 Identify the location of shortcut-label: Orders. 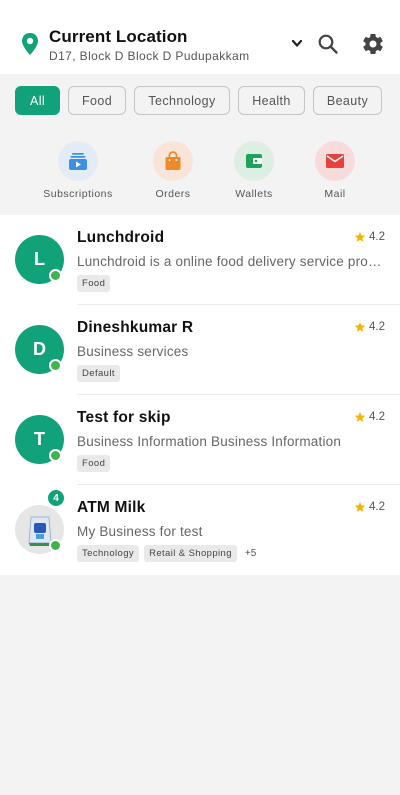
(173, 194).